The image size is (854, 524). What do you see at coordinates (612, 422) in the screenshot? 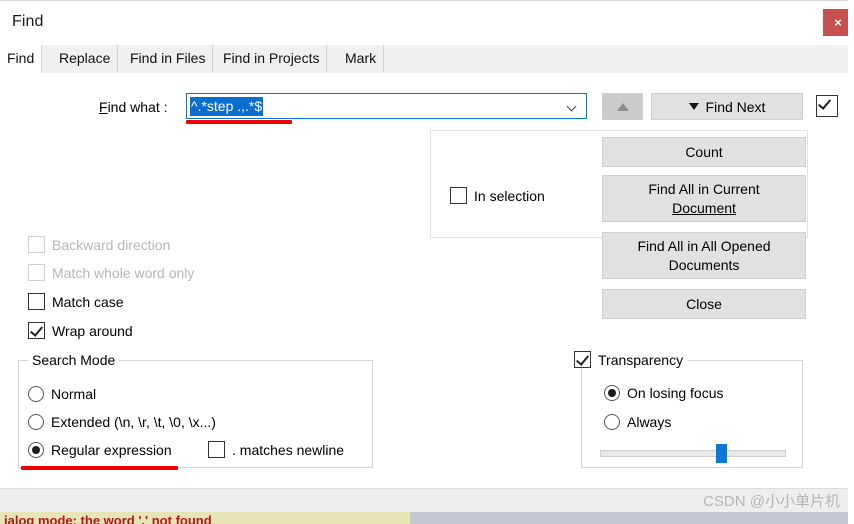
I see `transparency-always-radio` at bounding box center [612, 422].